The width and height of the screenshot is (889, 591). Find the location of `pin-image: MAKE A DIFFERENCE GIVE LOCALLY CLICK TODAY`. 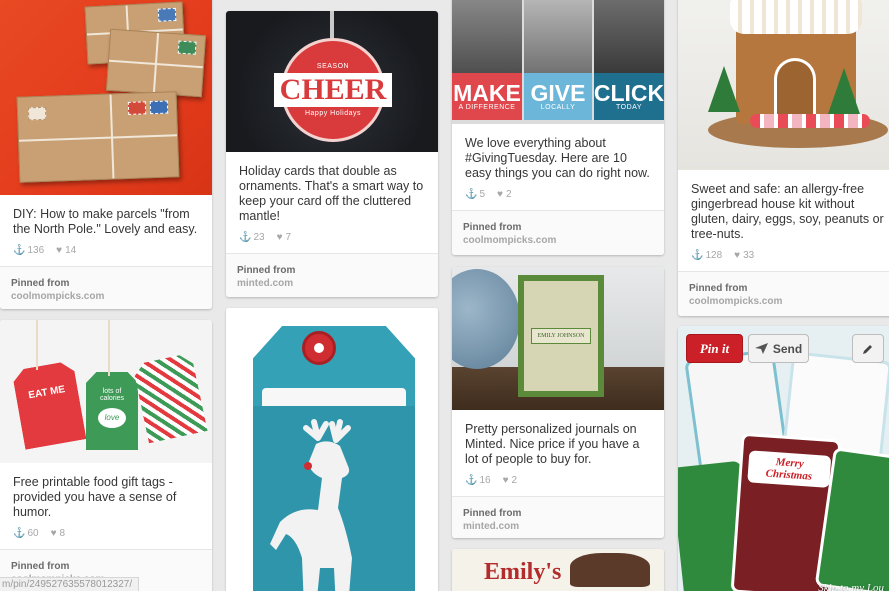

pin-image: MAKE A DIFFERENCE GIVE LOCALLY CLICK TODAY is located at coordinates (558, 62).